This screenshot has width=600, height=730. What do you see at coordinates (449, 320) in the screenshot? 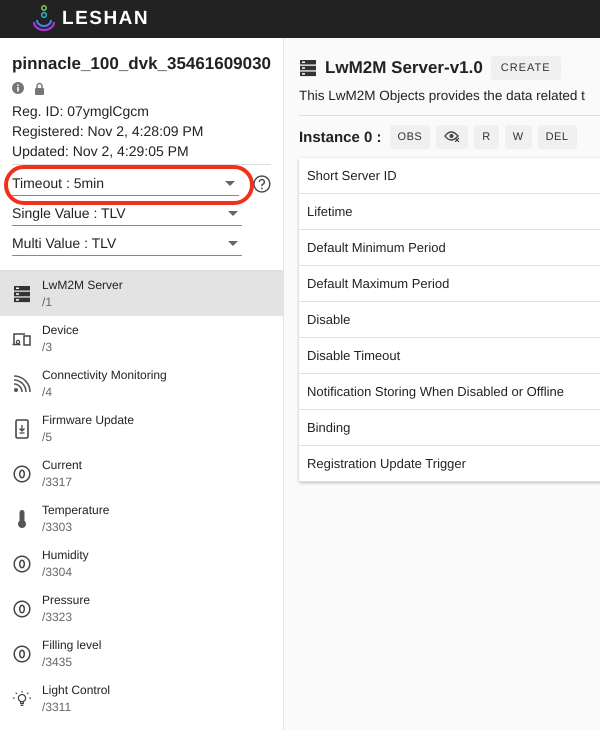
I see `resource-name: Disable` at bounding box center [449, 320].